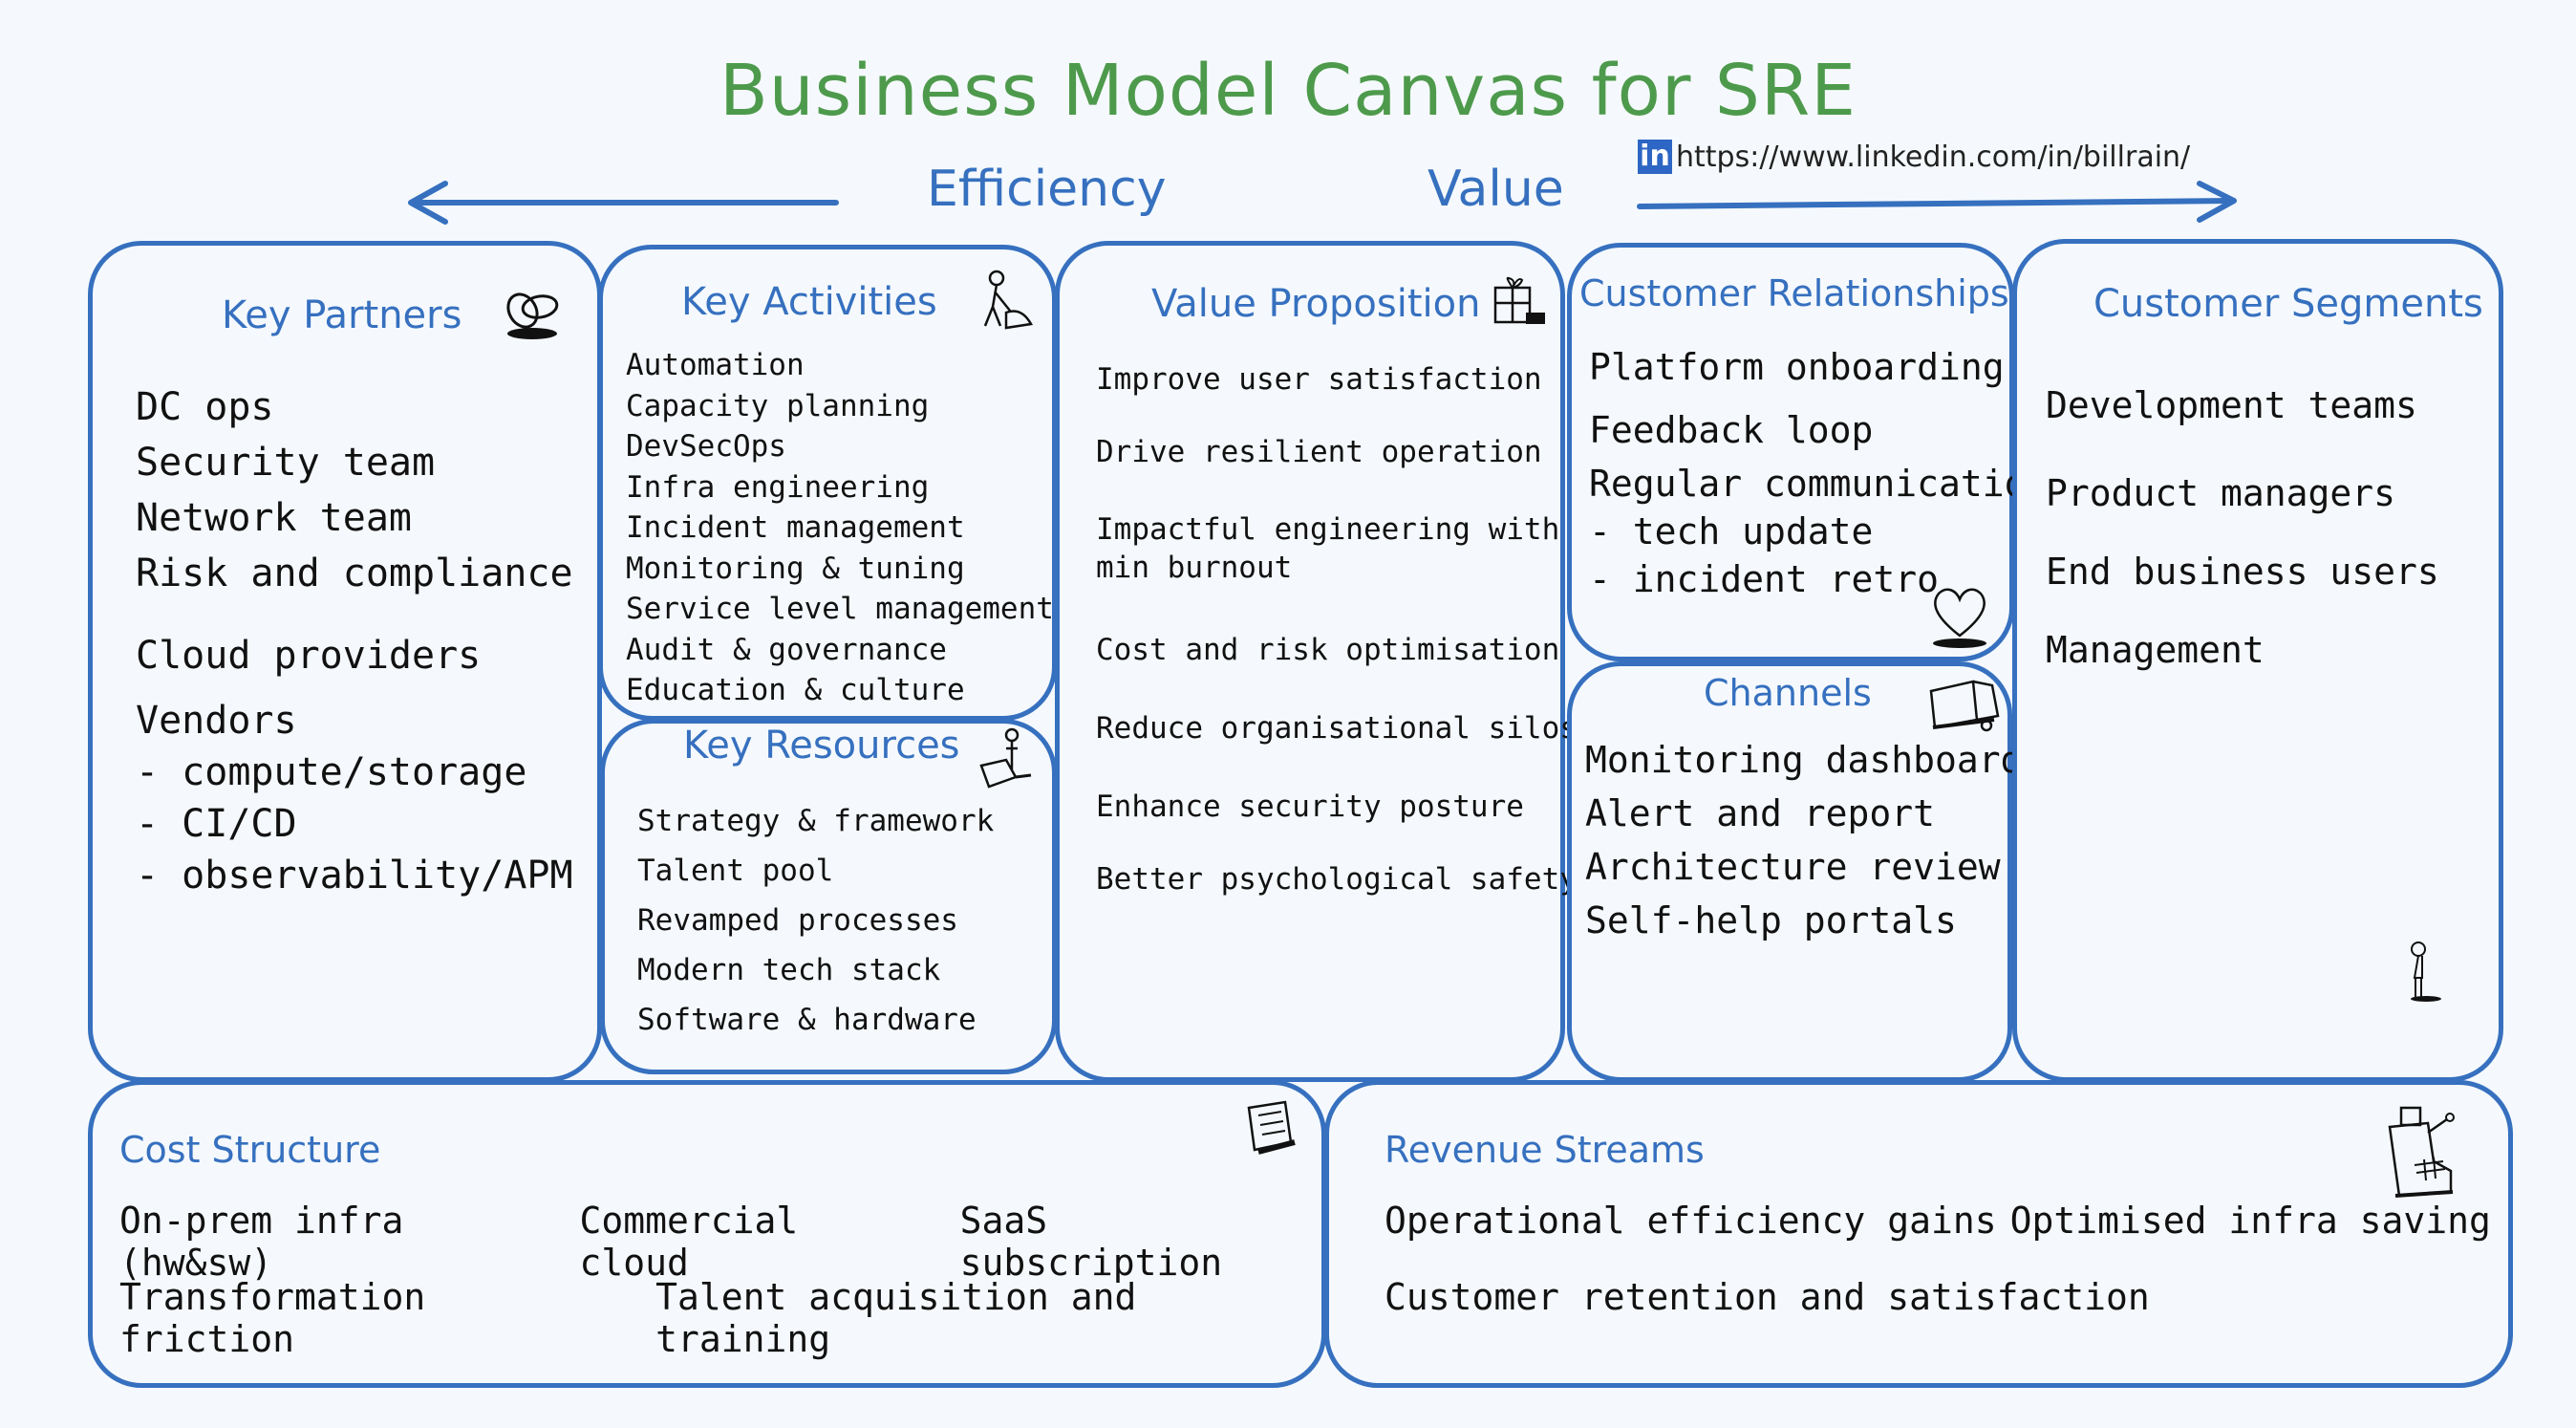 The width and height of the screenshot is (2576, 1428). Describe the element at coordinates (1005, 758) in the screenshot. I see `person-with-machine-icon` at that location.